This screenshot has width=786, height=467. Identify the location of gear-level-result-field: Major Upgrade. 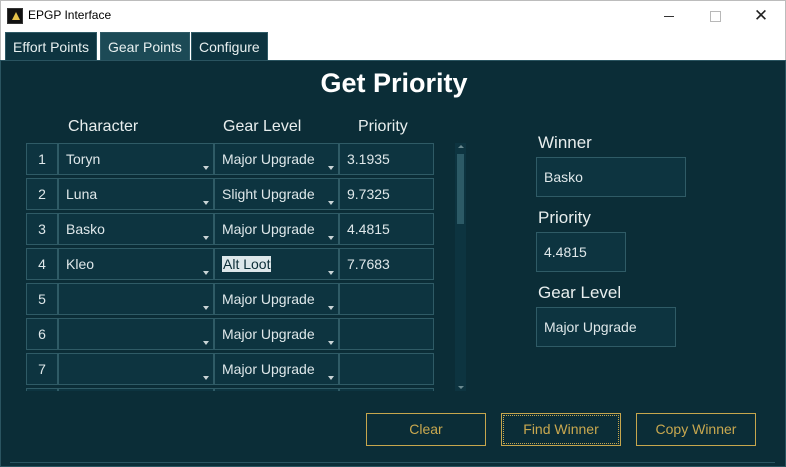
(606, 327).